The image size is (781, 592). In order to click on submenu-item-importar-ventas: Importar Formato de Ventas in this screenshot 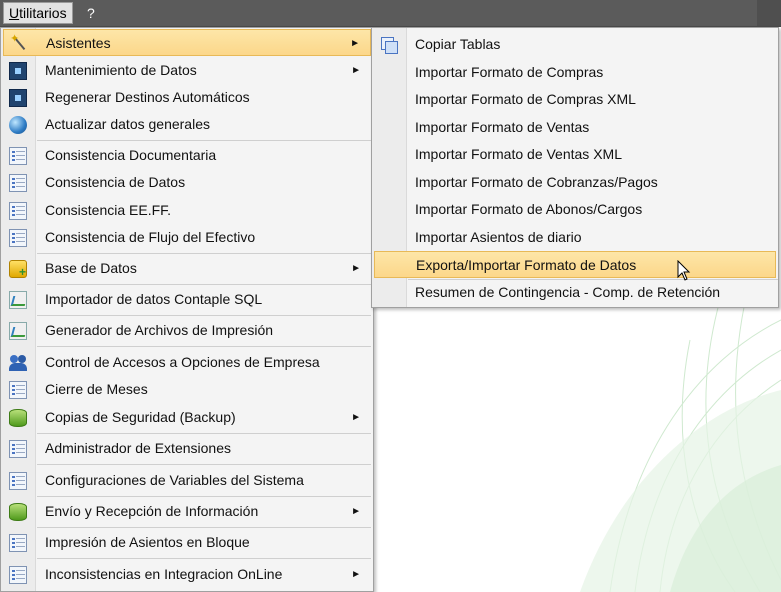, I will do `click(575, 127)`.